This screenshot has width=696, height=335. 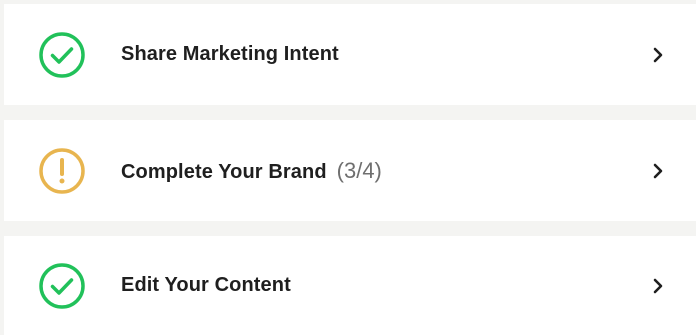 What do you see at coordinates (62, 171) in the screenshot?
I see `exclamation-circle-icon` at bounding box center [62, 171].